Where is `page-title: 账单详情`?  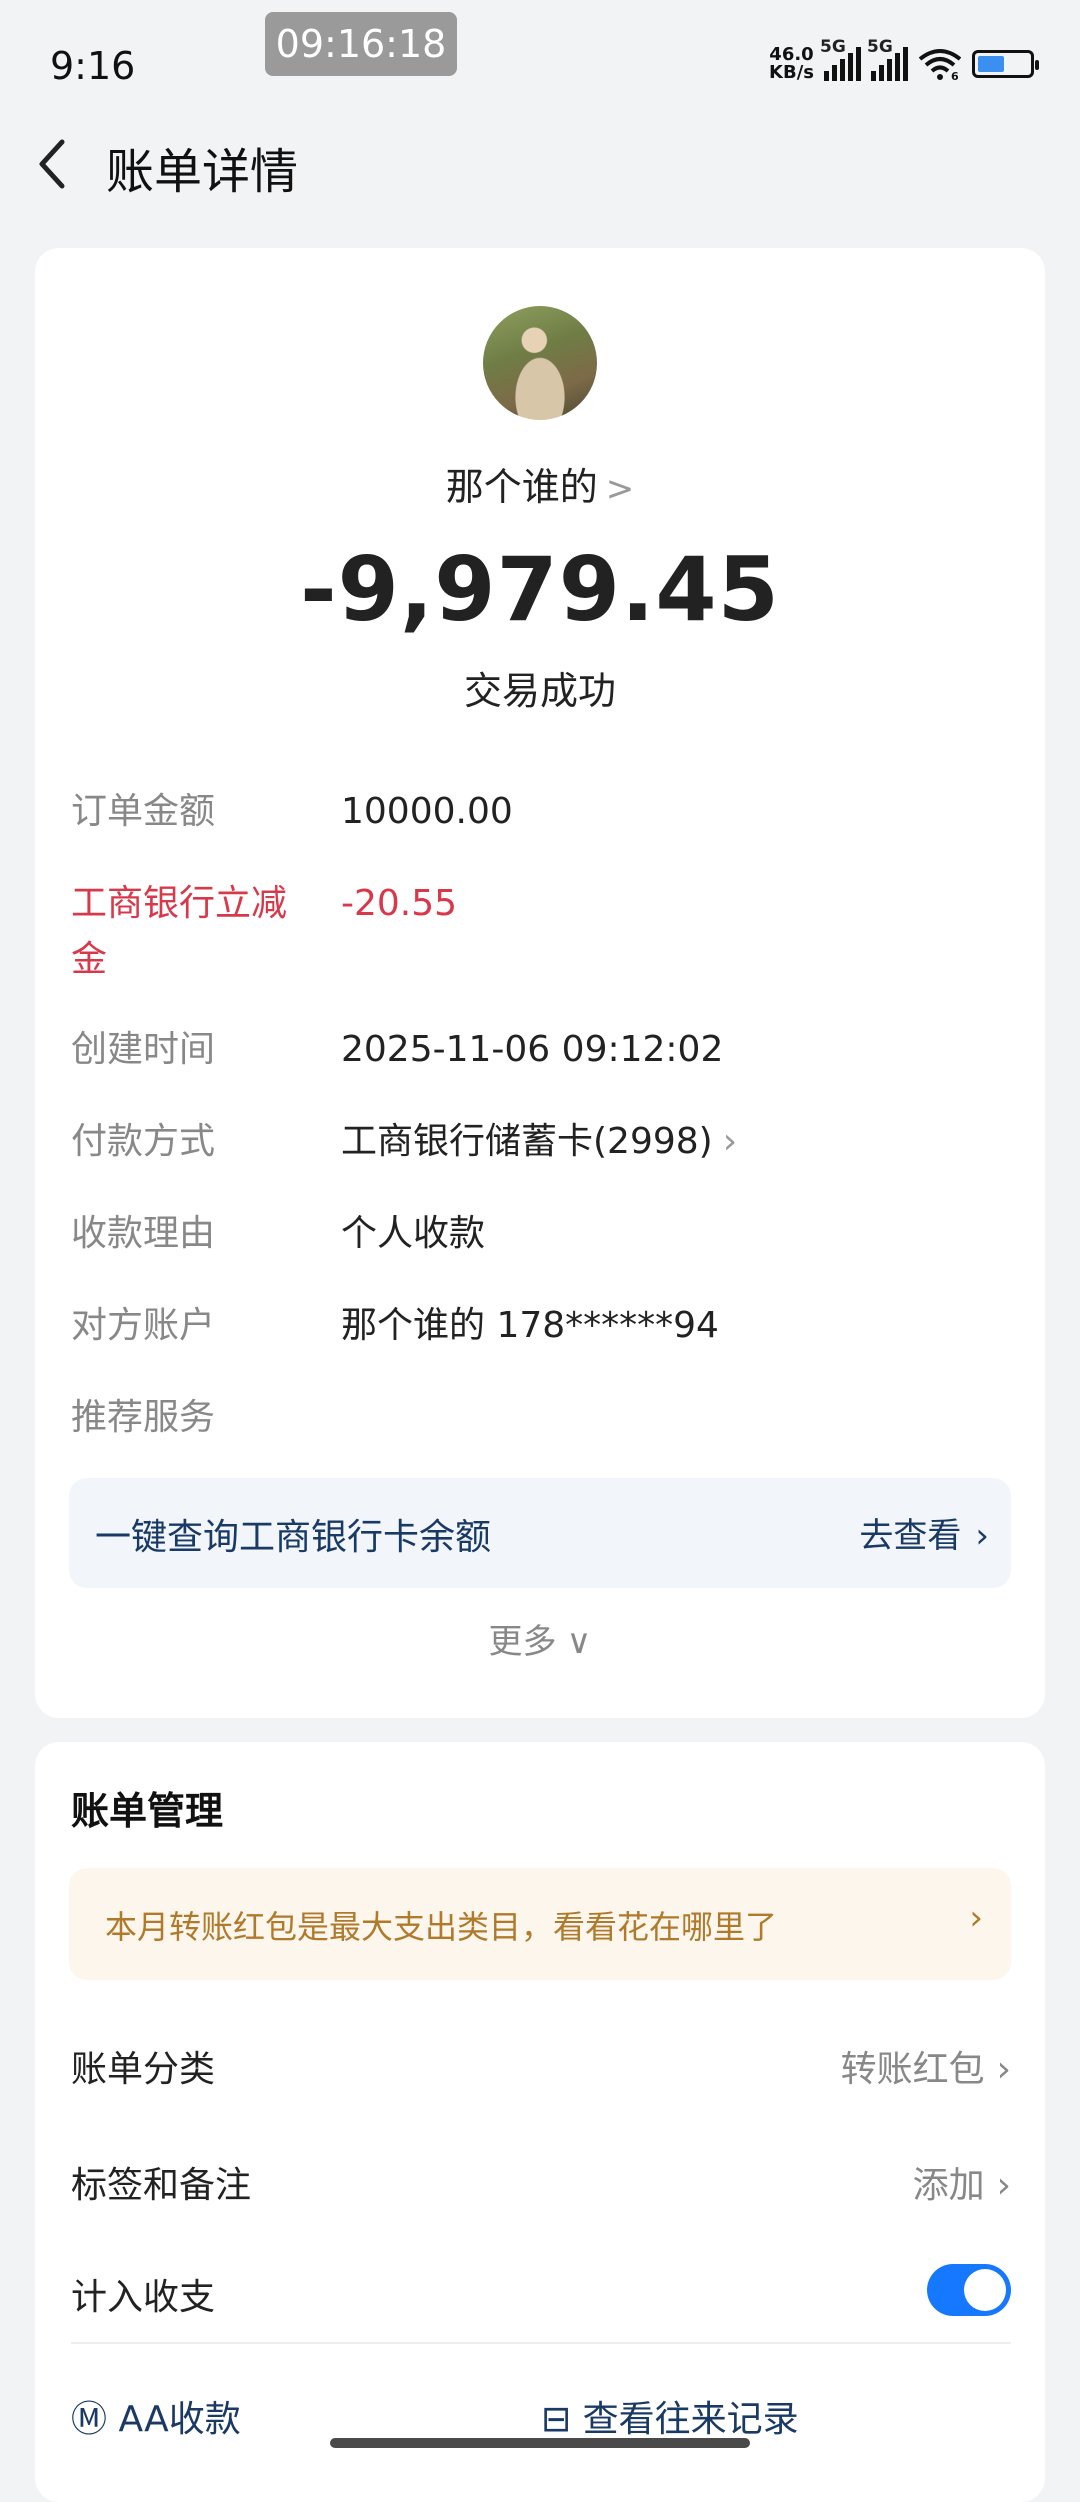
page-title: 账单详情 is located at coordinates (202, 172).